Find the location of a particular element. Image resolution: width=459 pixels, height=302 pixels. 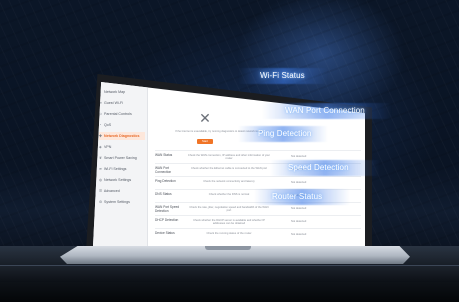

diag-name: WAN Status is located at coordinates (164, 155).